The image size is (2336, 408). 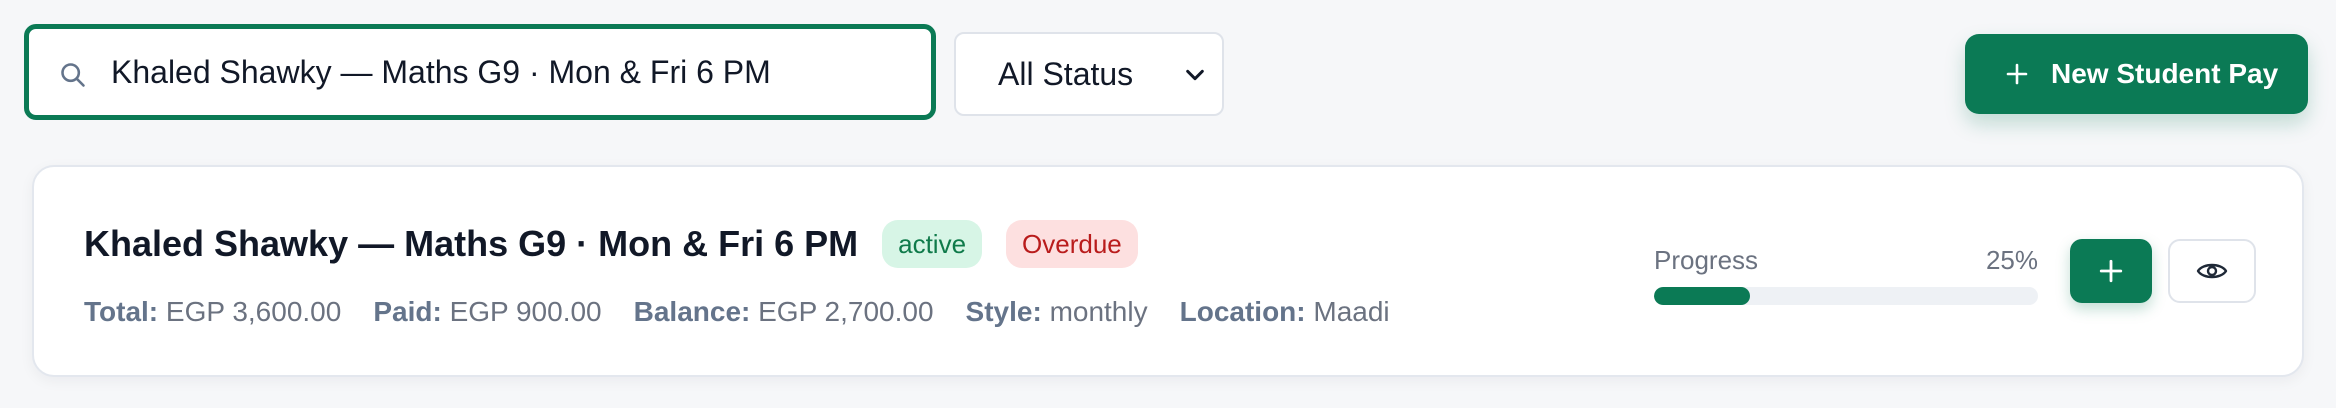 What do you see at coordinates (121, 311) in the screenshot?
I see `meta-total-label: Total:` at bounding box center [121, 311].